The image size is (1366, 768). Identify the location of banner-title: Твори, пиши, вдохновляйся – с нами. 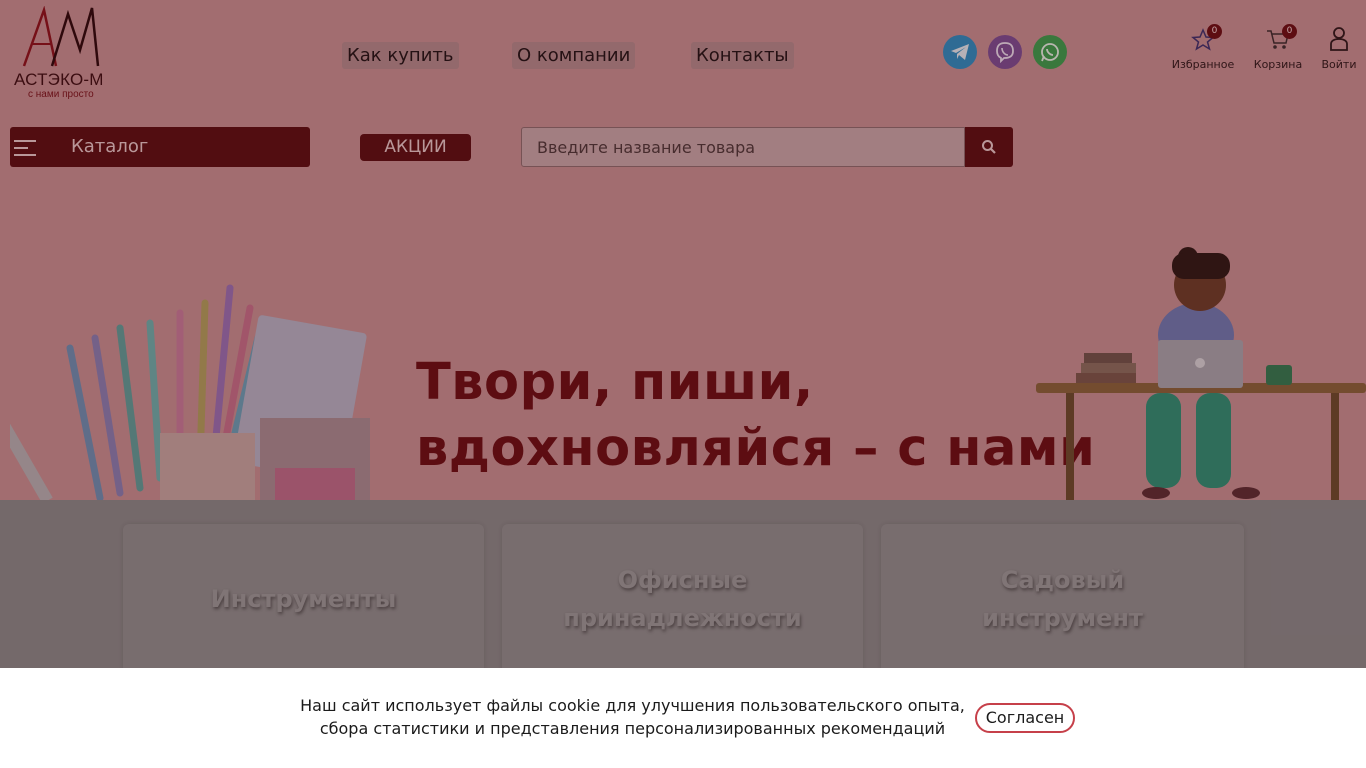
(756, 415).